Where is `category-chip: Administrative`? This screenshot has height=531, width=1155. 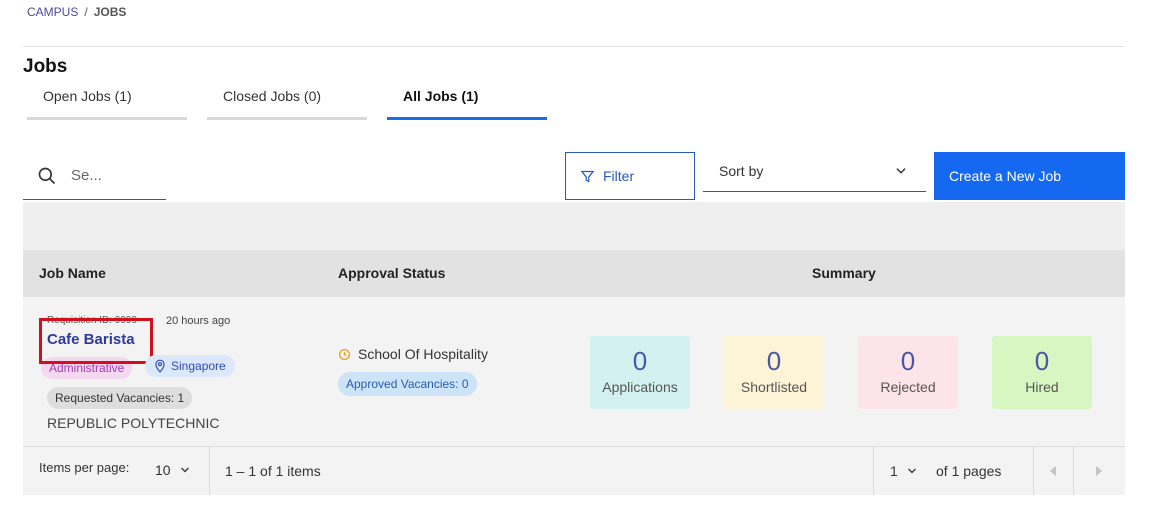
category-chip: Administrative is located at coordinates (87, 368).